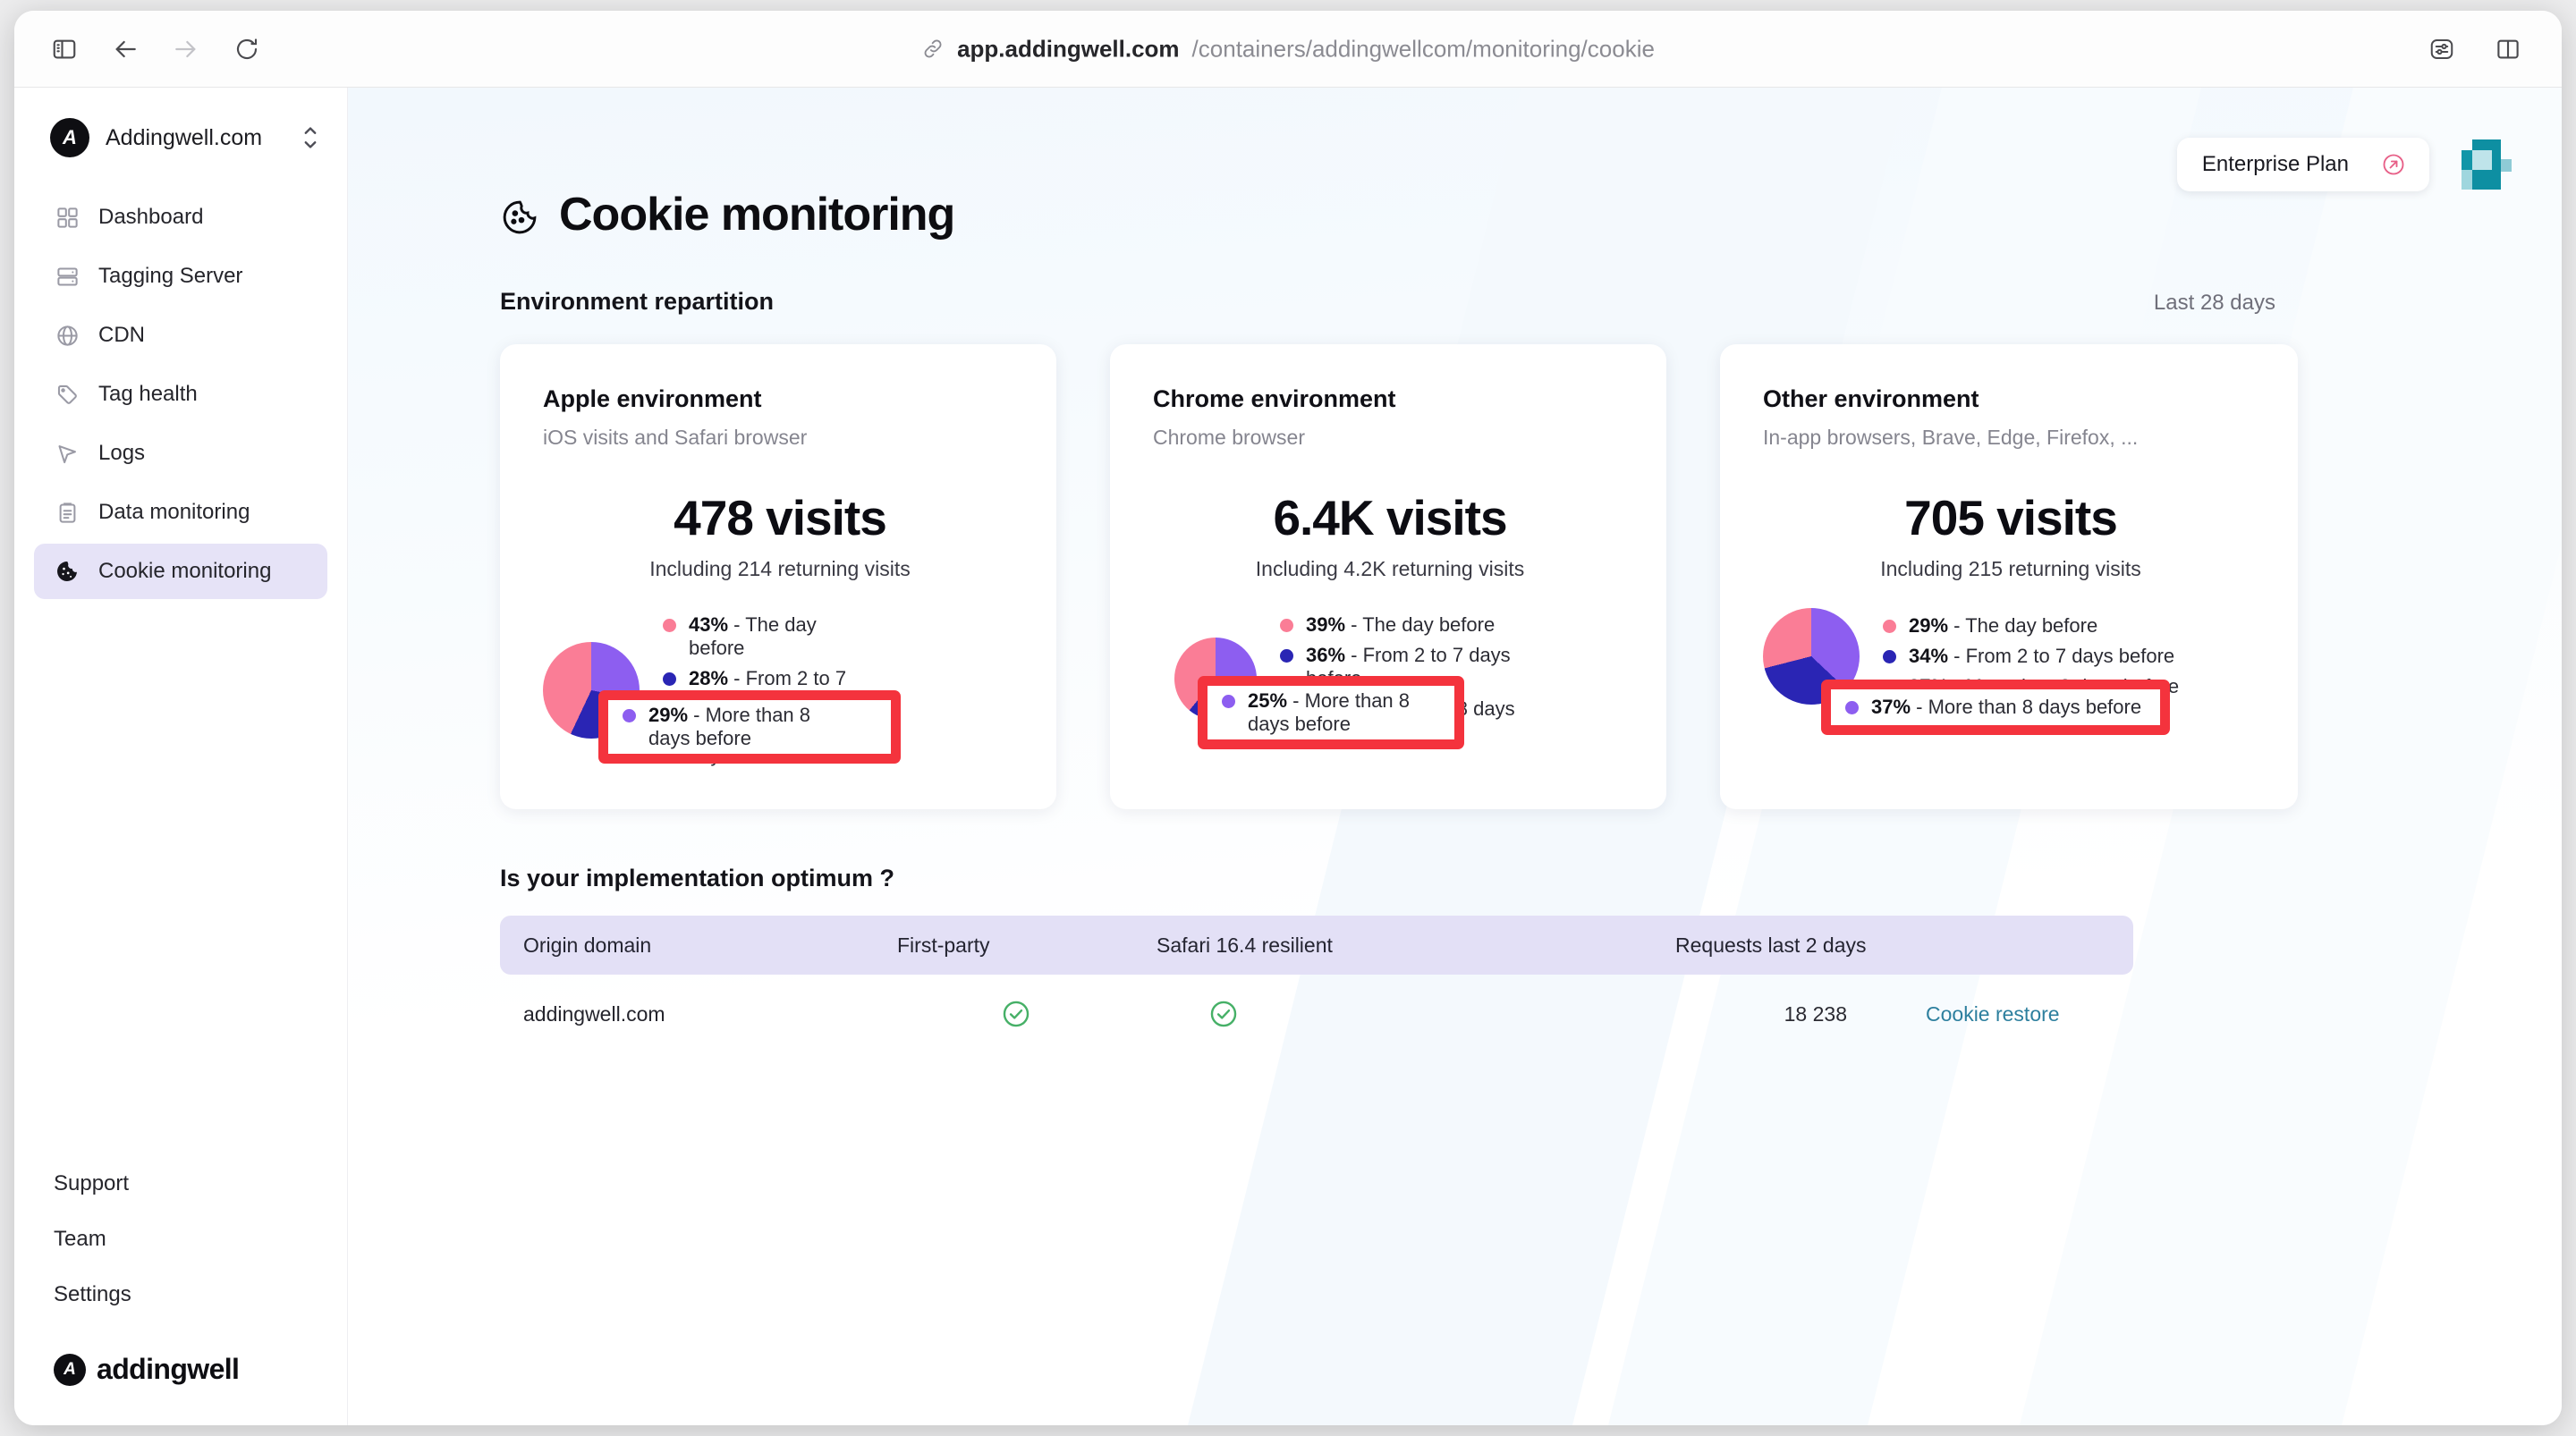  Describe the element at coordinates (180, 394) in the screenshot. I see `sidebar-item-tag-health: Tag health` at that location.